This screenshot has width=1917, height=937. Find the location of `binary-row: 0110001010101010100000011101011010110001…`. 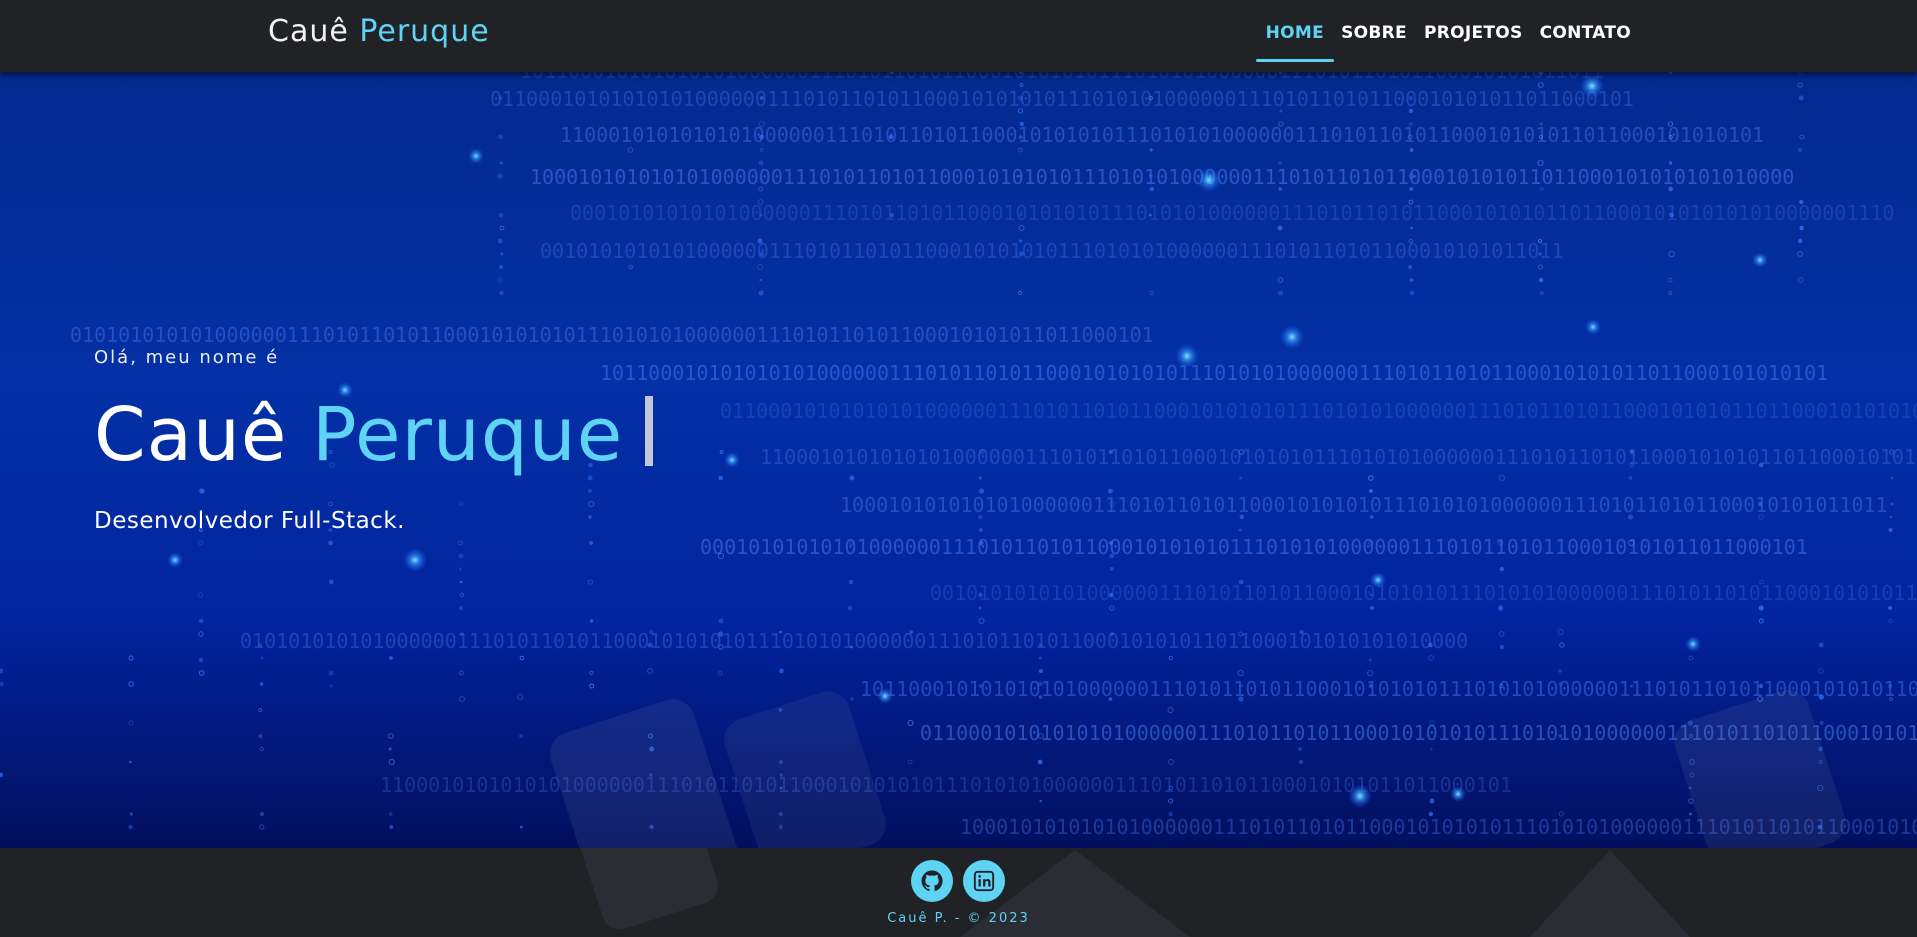

binary-row: 0110001010101010100000011101011010110001… is located at coordinates (1062, 99).